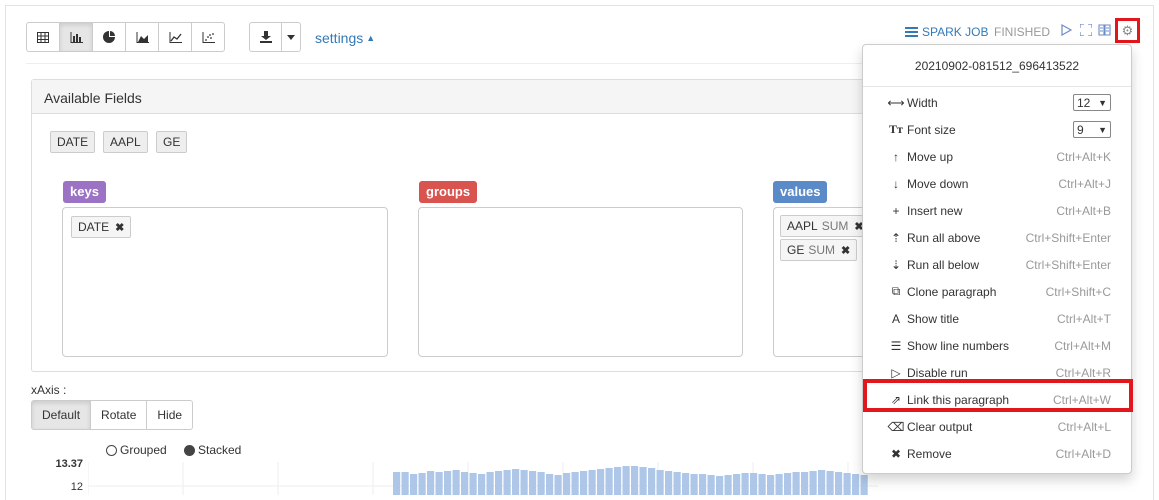  Describe the element at coordinates (896, 102) in the screenshot. I see `width-icon: ⟷` at that location.